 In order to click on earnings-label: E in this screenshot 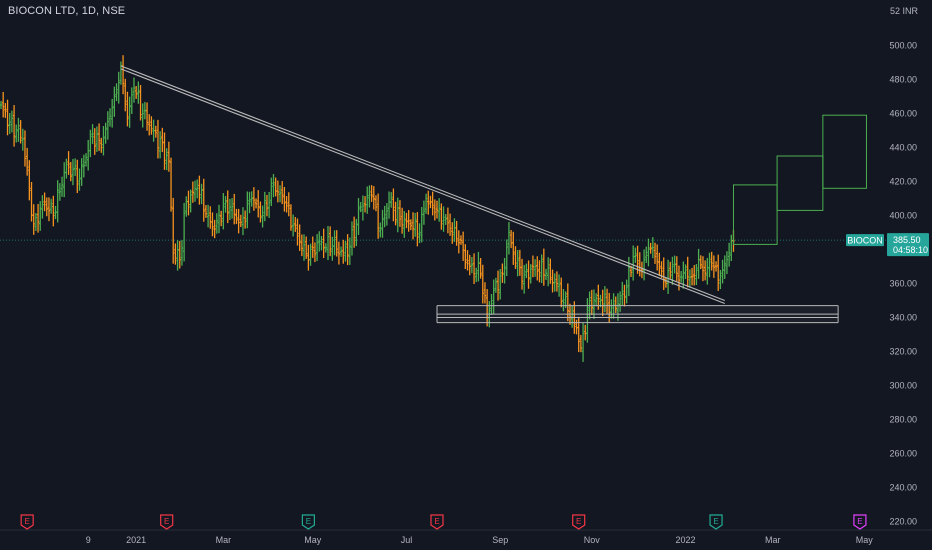, I will do `click(859, 521)`.